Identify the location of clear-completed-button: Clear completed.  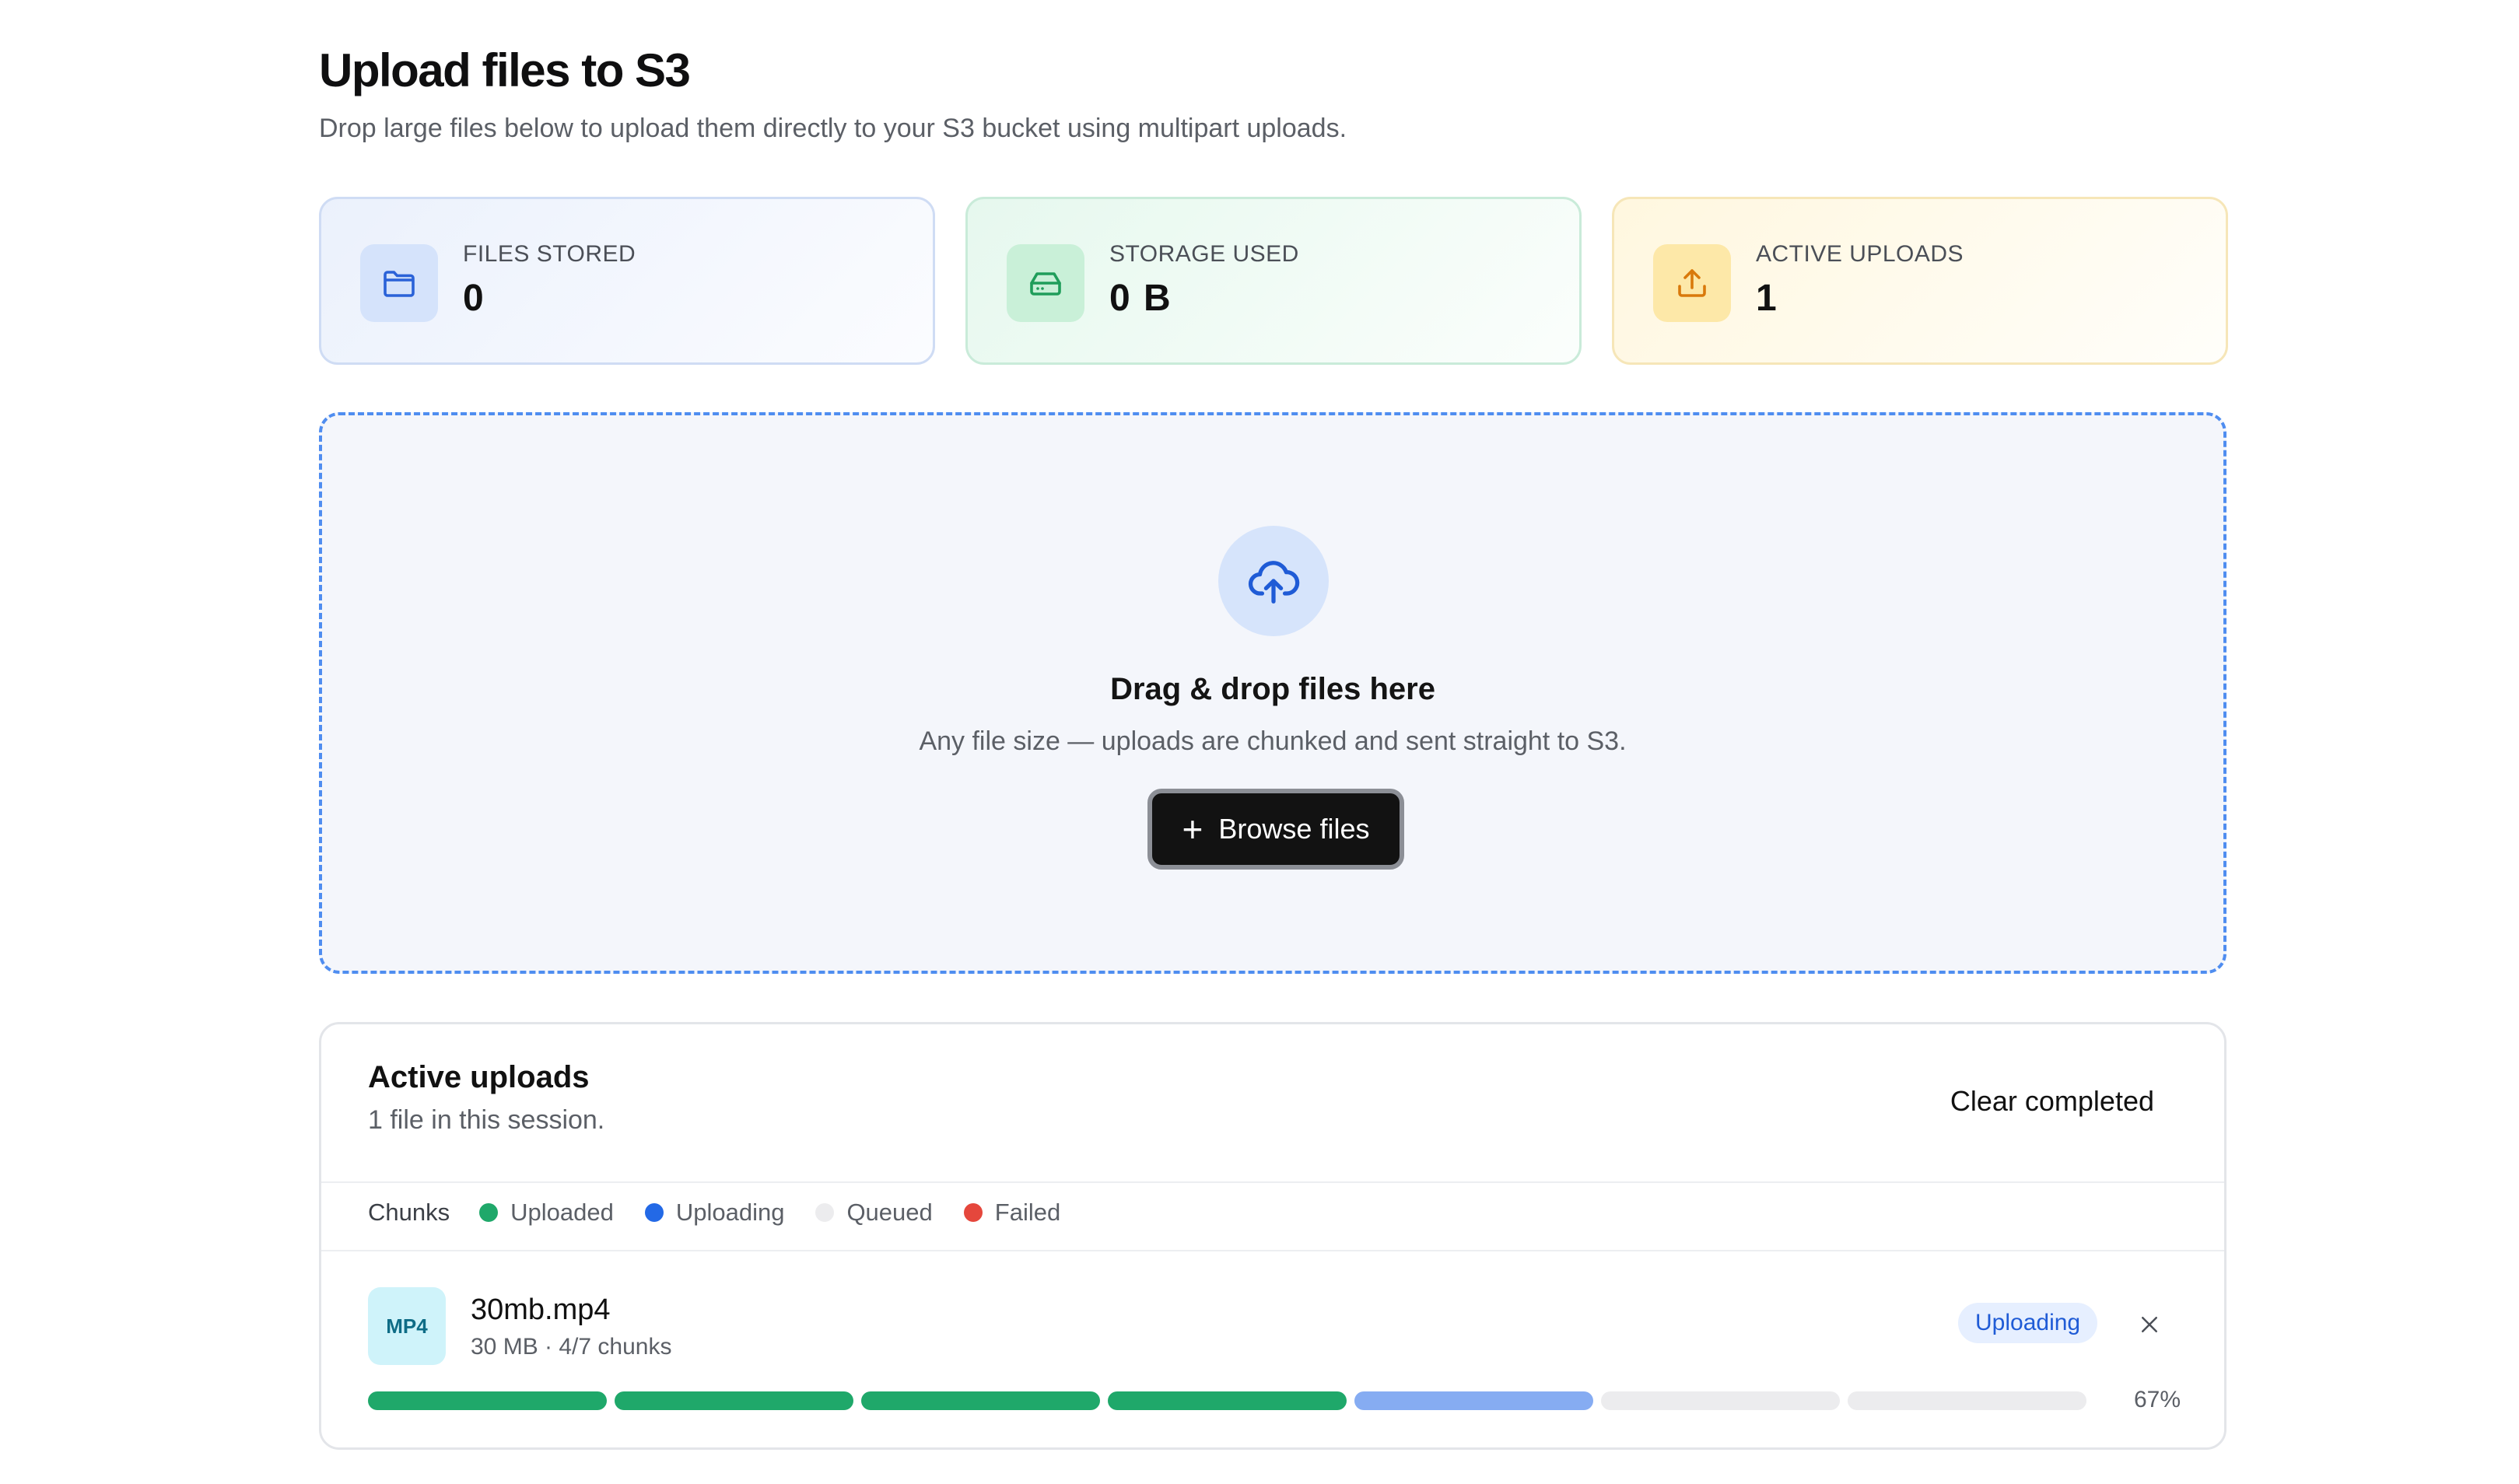
(2052, 1101).